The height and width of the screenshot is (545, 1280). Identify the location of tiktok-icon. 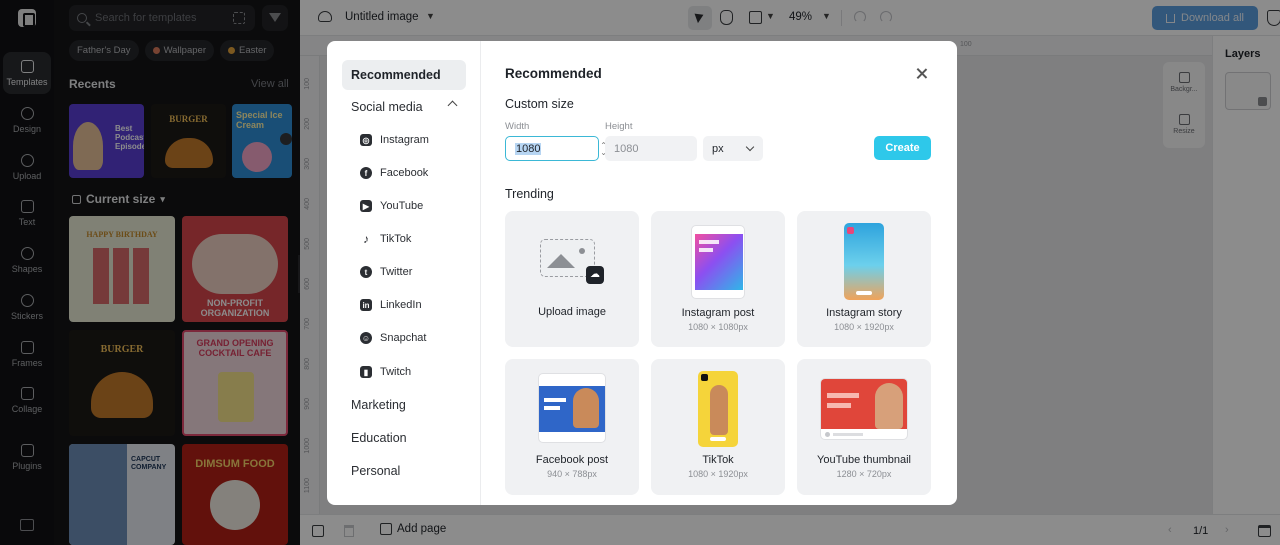
(704, 377).